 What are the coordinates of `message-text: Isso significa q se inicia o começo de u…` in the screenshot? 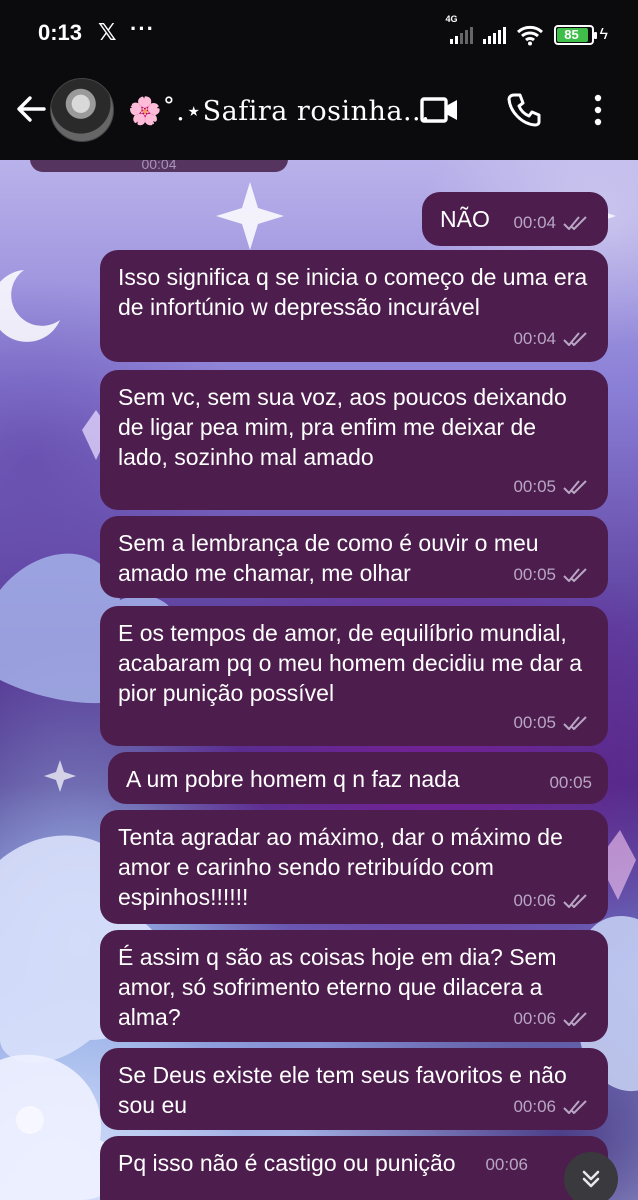 It's located at (353, 292).